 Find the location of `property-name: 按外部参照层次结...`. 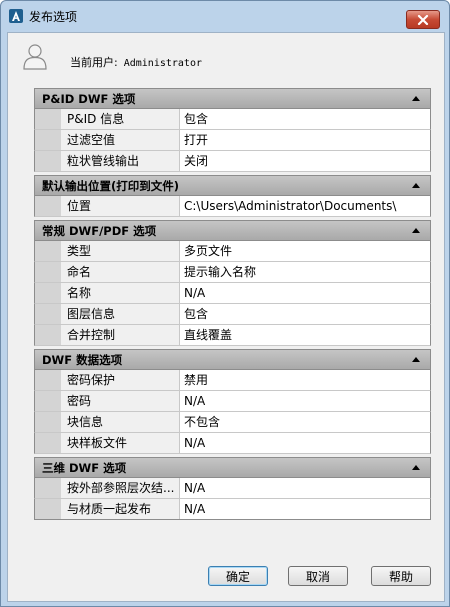

property-name: 按外部参照层次结... is located at coordinates (120, 488).